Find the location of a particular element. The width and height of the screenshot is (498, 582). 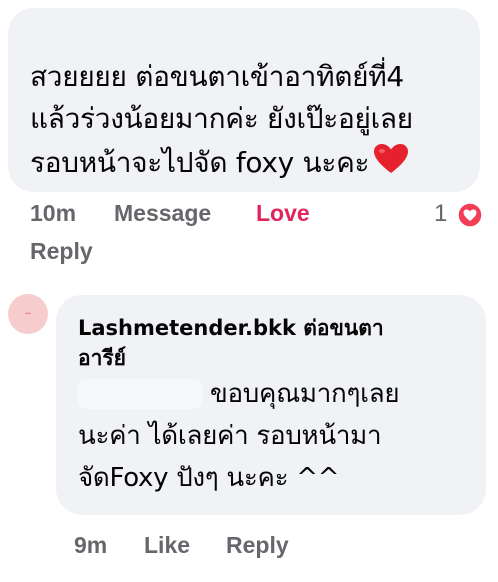

reply-actions: 9m Like Reply is located at coordinates (249, 550).